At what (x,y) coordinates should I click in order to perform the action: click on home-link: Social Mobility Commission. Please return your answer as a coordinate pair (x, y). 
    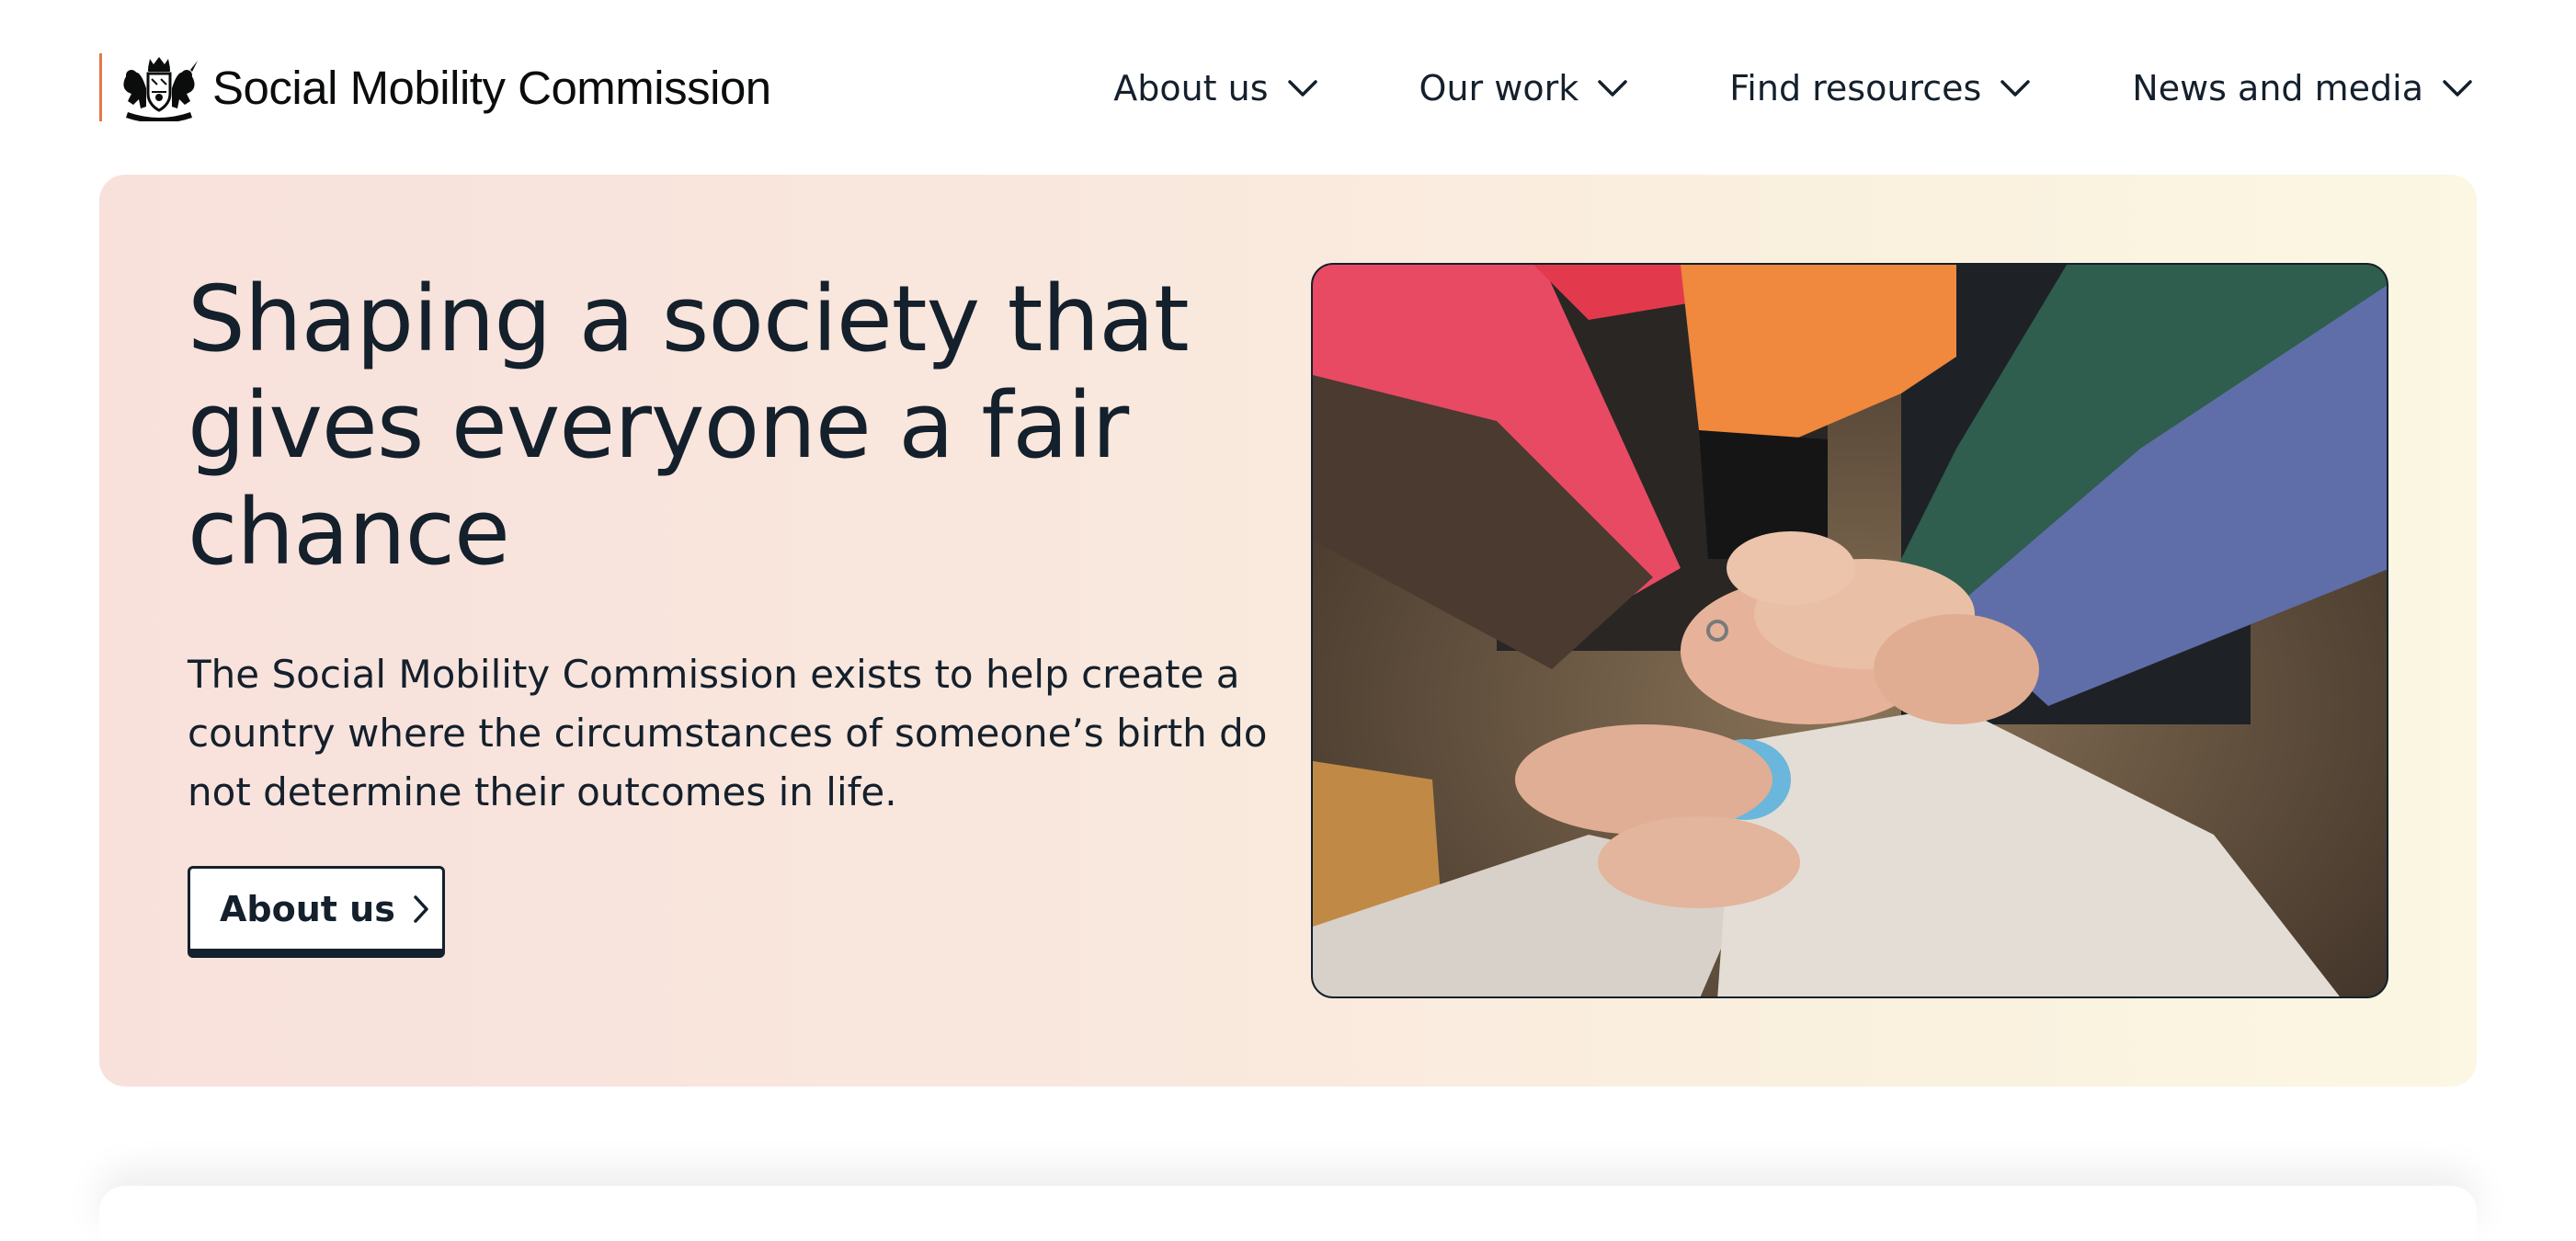
    Looking at the image, I should click on (435, 87).